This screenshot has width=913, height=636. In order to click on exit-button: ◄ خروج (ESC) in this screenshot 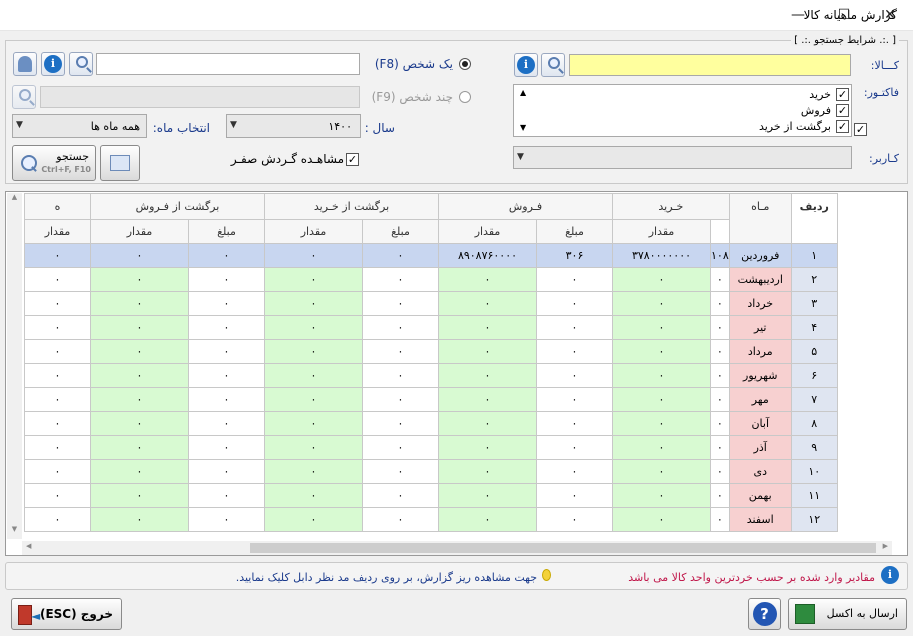, I will do `click(66, 614)`.